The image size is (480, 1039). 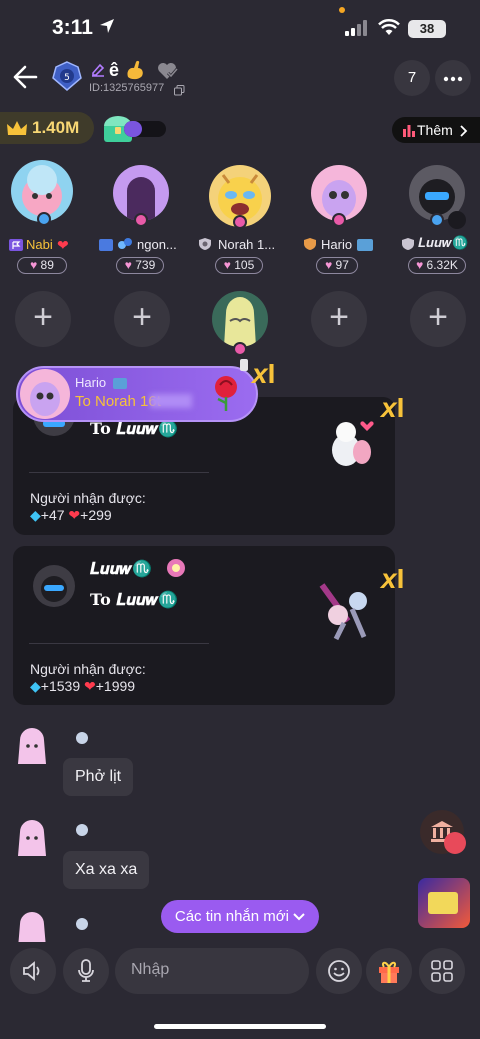 What do you see at coordinates (351, 446) in the screenshot?
I see `bear-gift-icon` at bounding box center [351, 446].